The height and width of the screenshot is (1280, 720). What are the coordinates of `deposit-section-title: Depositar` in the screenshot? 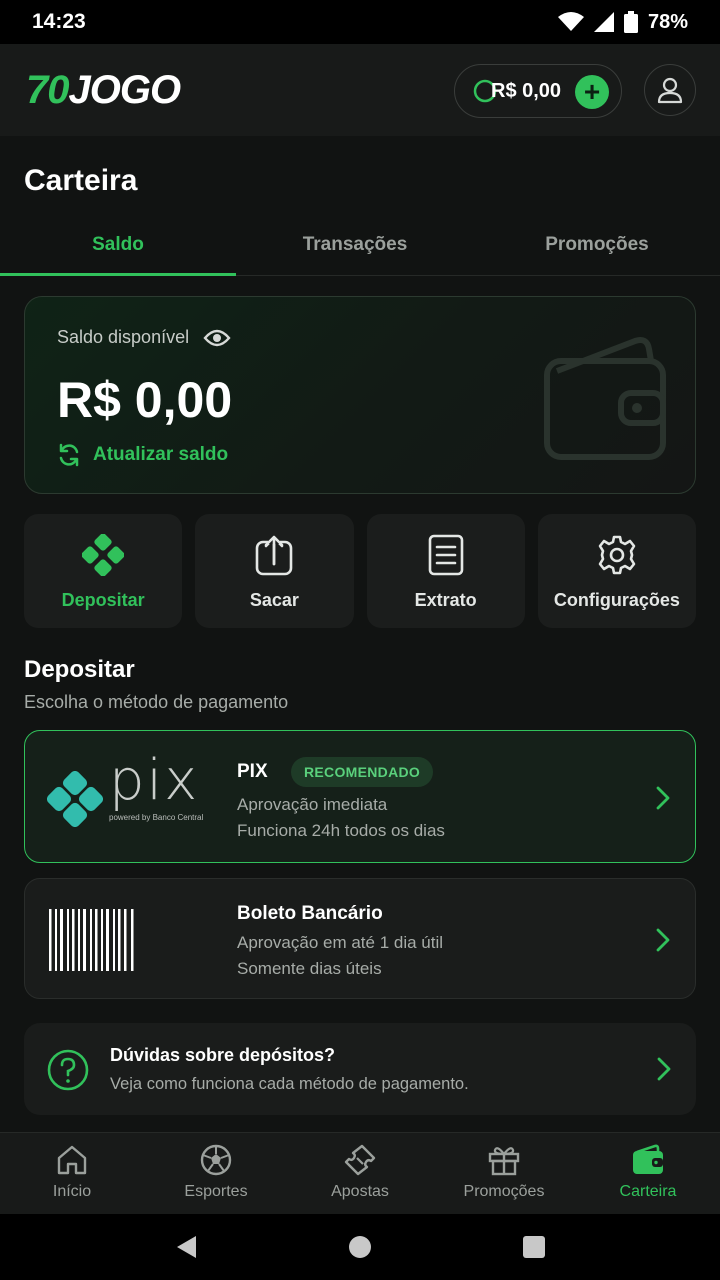 It's located at (79, 669).